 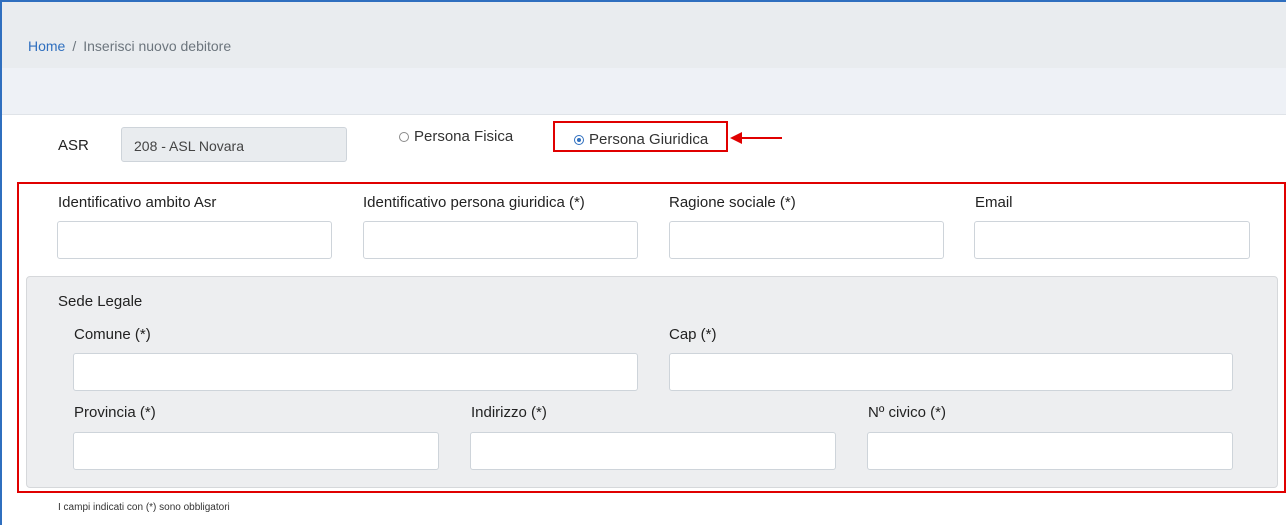 I want to click on ragione-sociale-input, so click(x=806, y=240).